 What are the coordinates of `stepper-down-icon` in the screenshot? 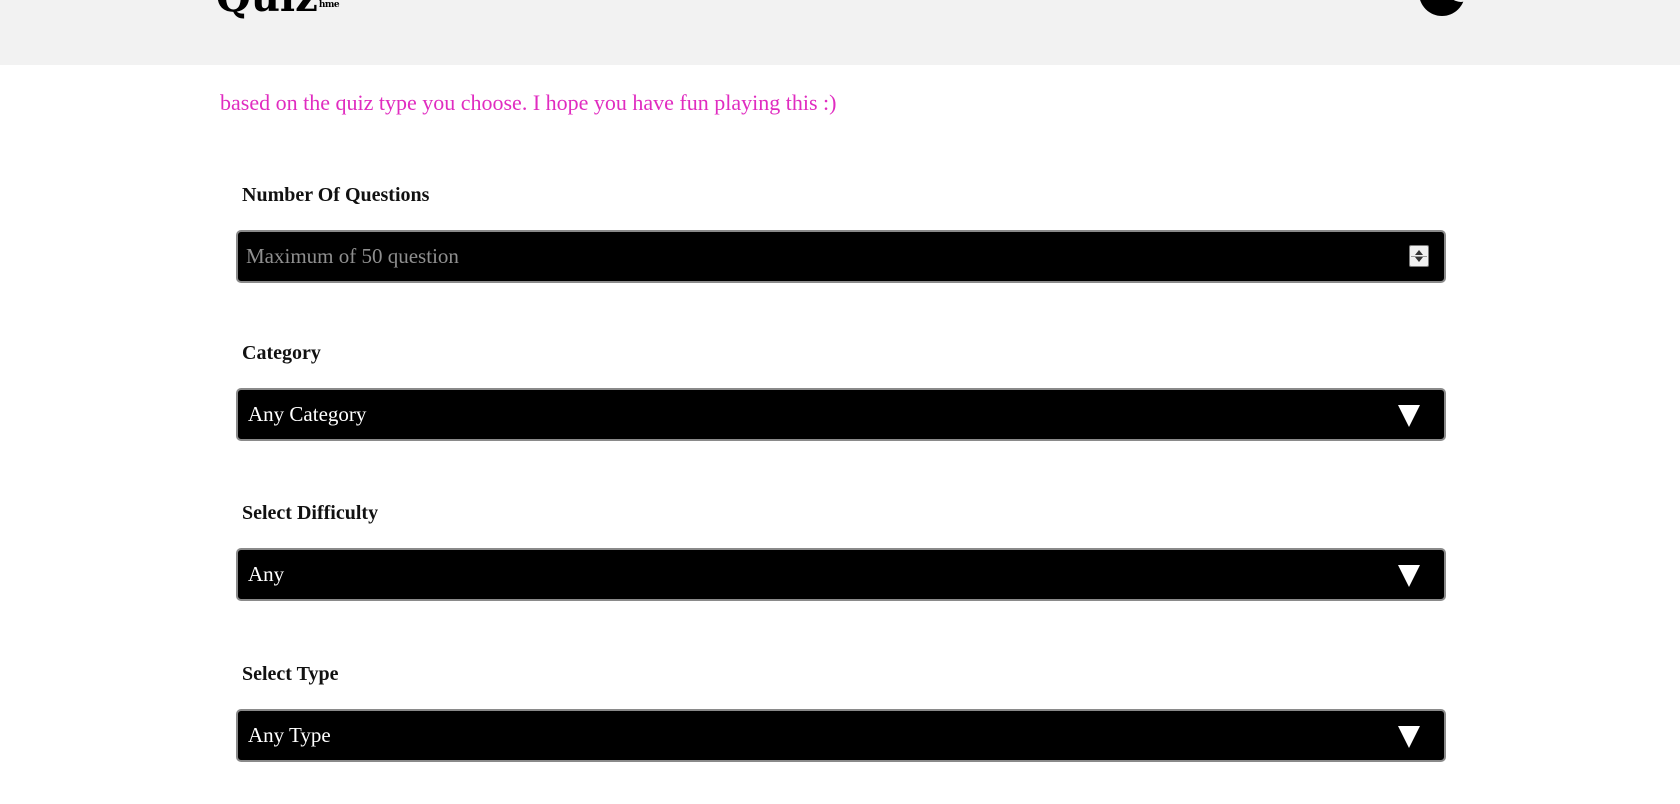 It's located at (1419, 259).